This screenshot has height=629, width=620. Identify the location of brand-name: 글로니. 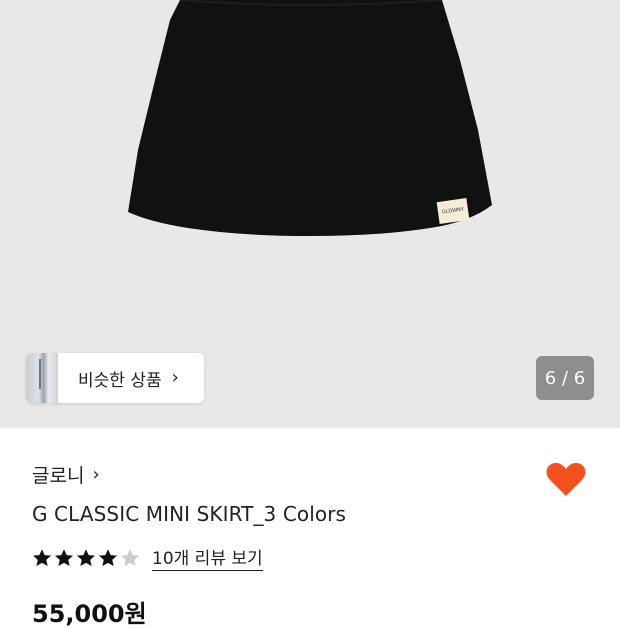
(58, 476).